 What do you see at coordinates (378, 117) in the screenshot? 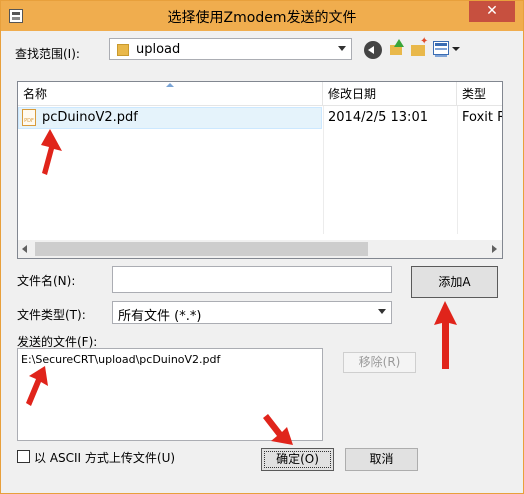
I see `file-modified-cell: 2014/2/5 13:01` at bounding box center [378, 117].